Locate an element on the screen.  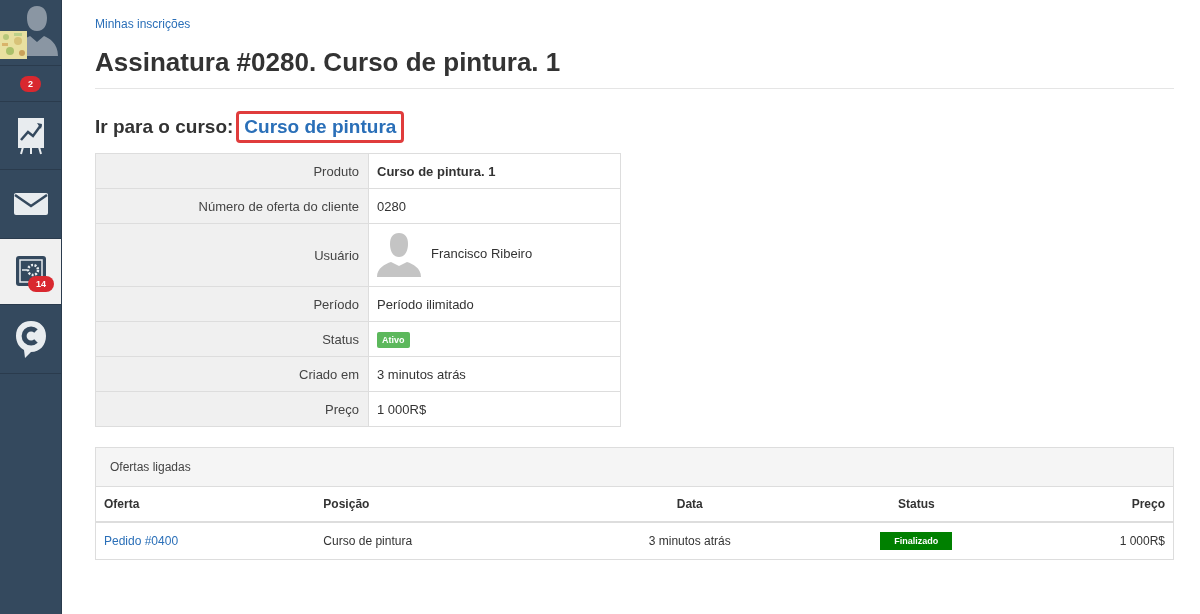
field-label: Criado em is located at coordinates (232, 374).